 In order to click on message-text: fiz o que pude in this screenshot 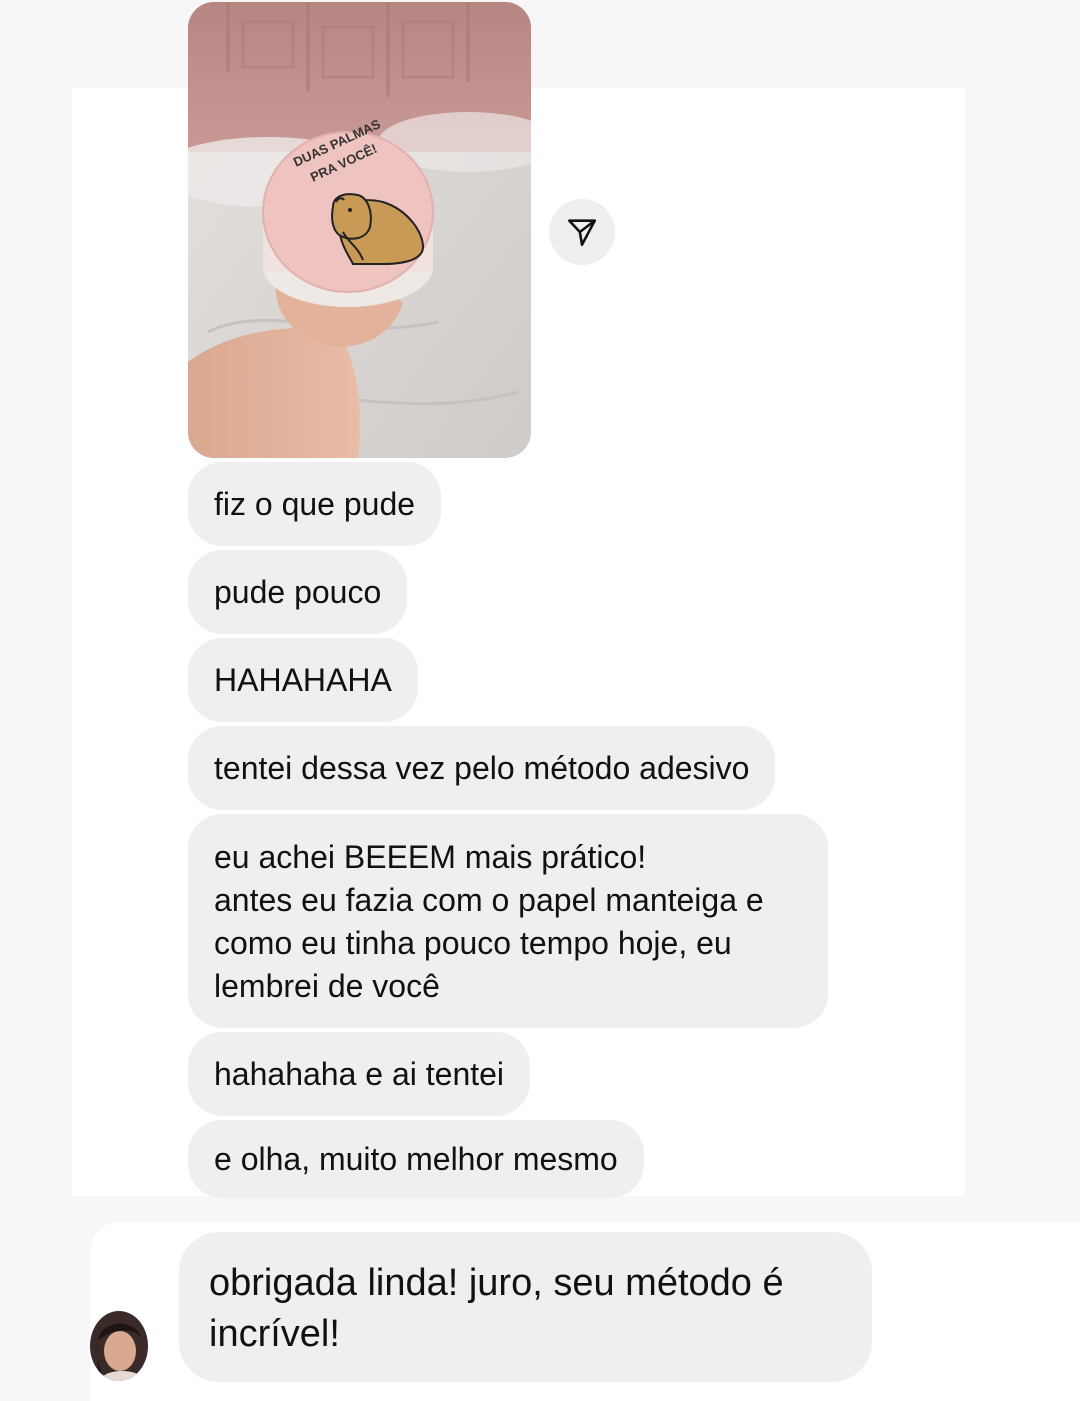, I will do `click(315, 504)`.